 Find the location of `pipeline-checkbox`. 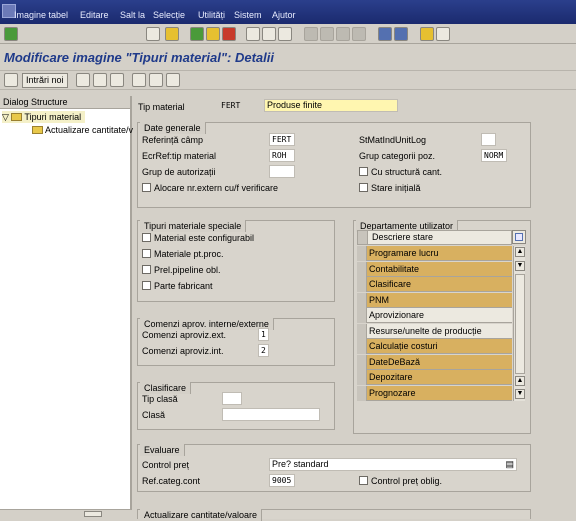

pipeline-checkbox is located at coordinates (146, 269).